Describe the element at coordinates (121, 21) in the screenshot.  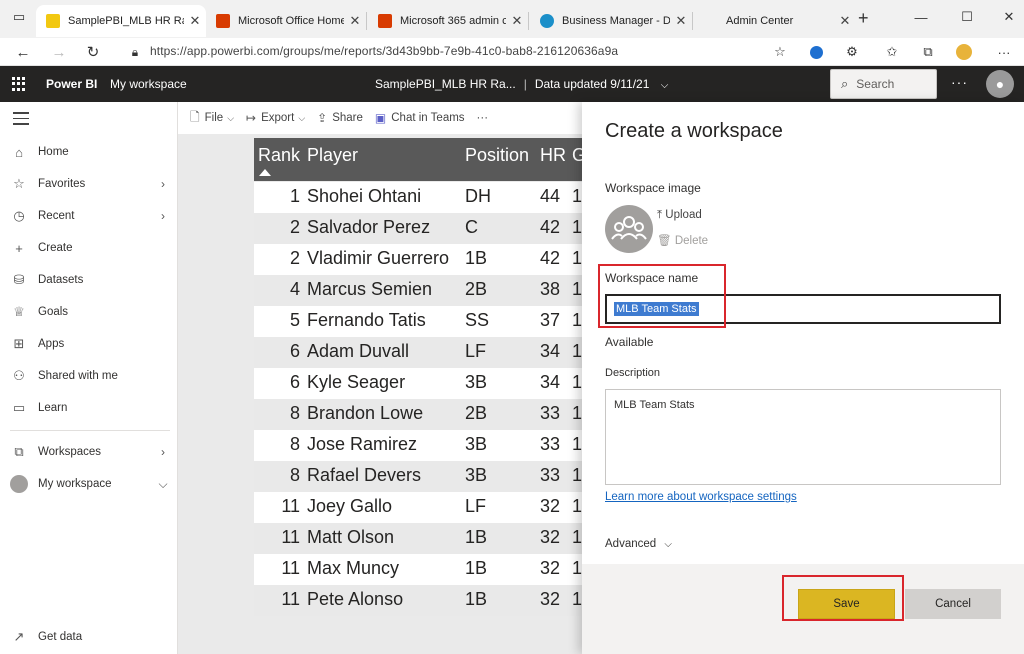
I see `browser-tab-powerbi: SamplePBI_MLB HR Rank ✕` at that location.